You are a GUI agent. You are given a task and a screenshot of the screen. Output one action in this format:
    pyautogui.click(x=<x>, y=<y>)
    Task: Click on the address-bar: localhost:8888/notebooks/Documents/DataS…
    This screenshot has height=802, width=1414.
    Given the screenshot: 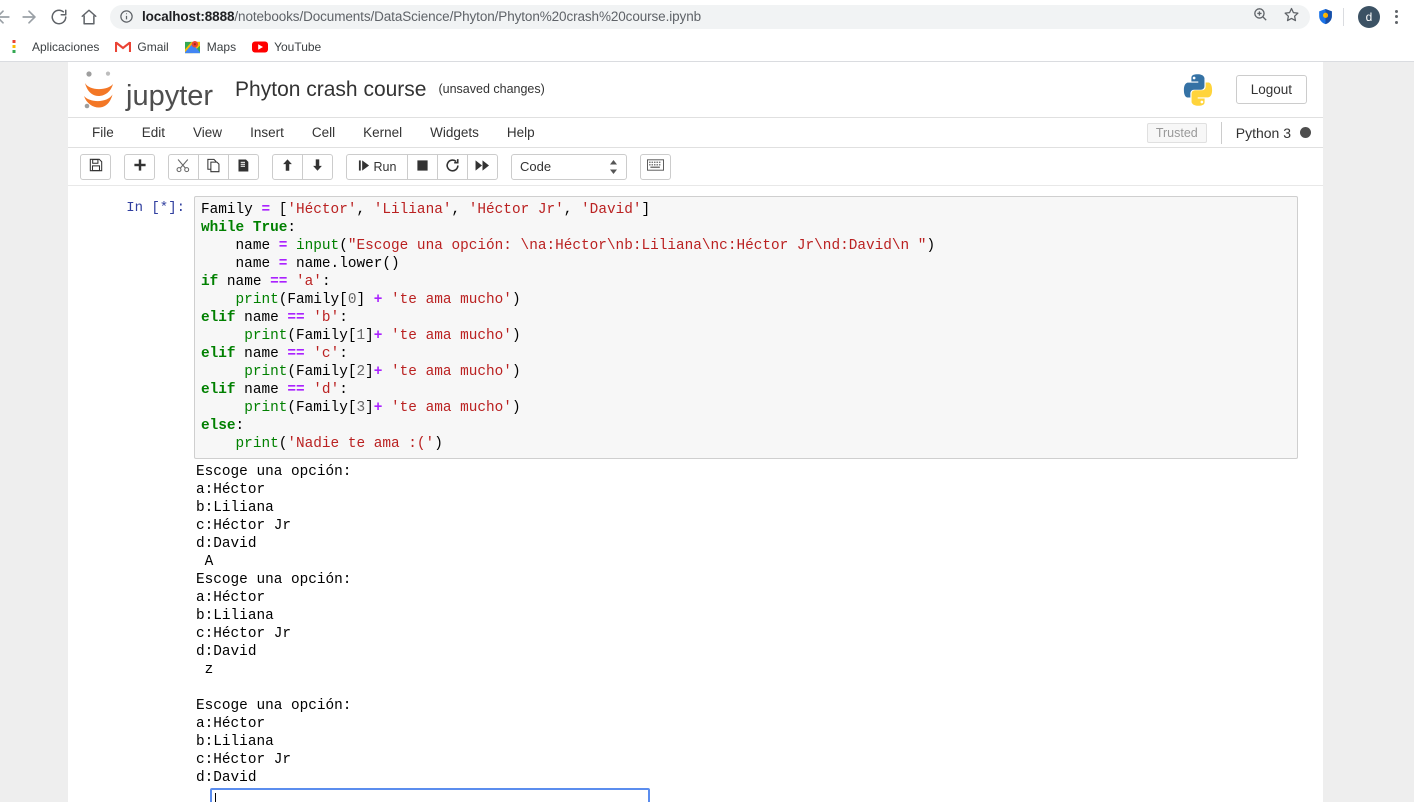 What is the action you would take?
    pyautogui.click(x=710, y=16)
    